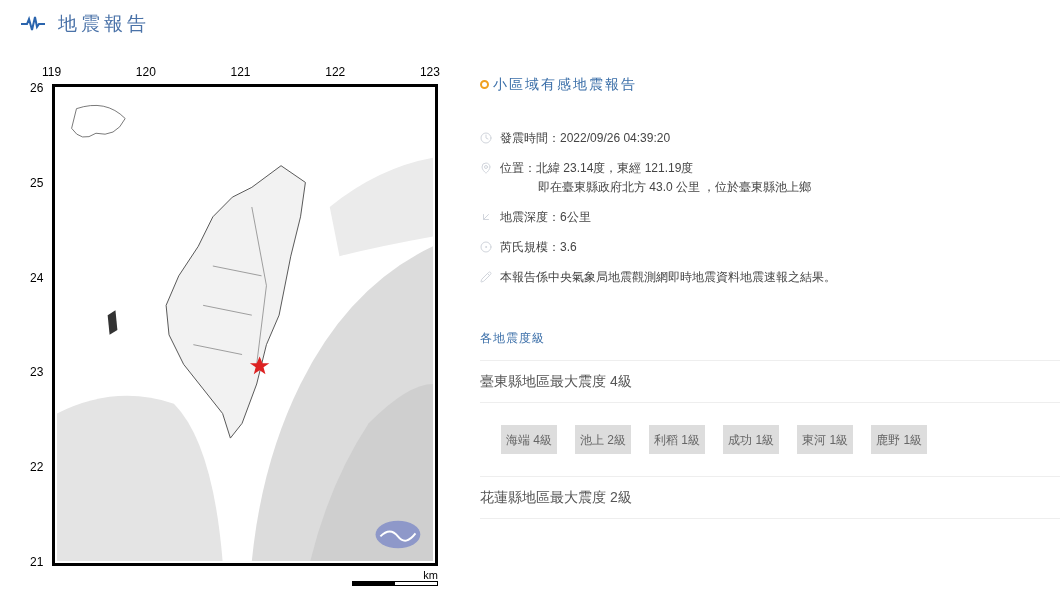  I want to click on clock-icon, so click(486, 138).